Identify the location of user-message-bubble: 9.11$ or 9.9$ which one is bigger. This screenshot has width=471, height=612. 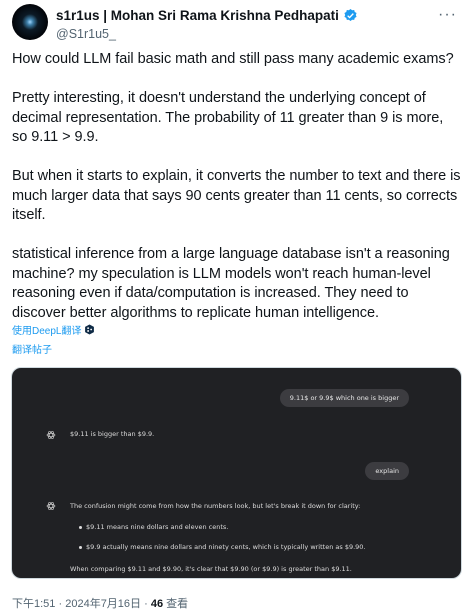
(344, 398).